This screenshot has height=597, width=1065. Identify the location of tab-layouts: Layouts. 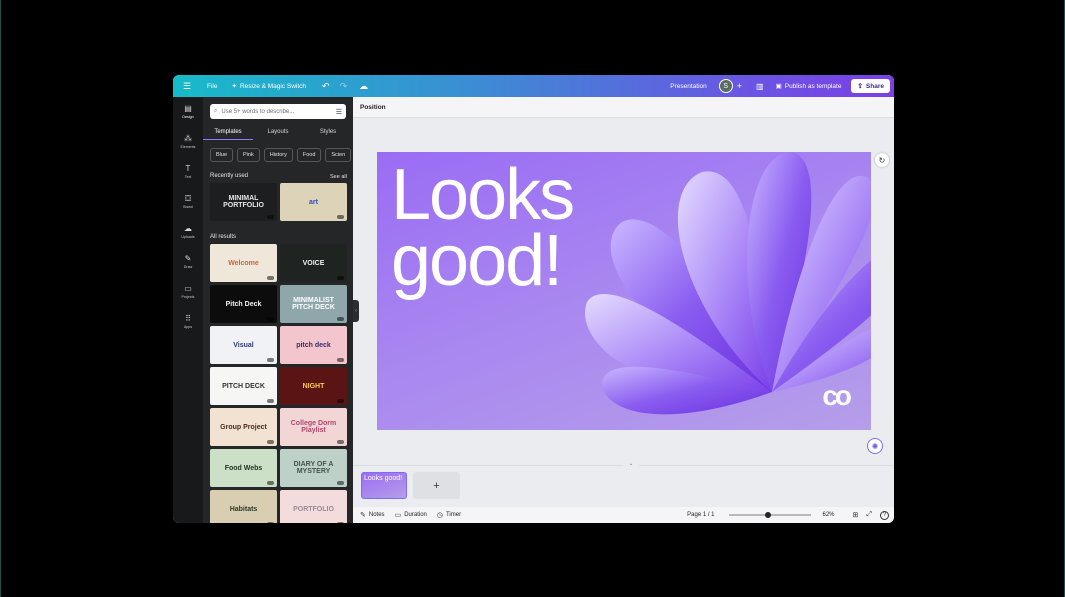
(278, 133).